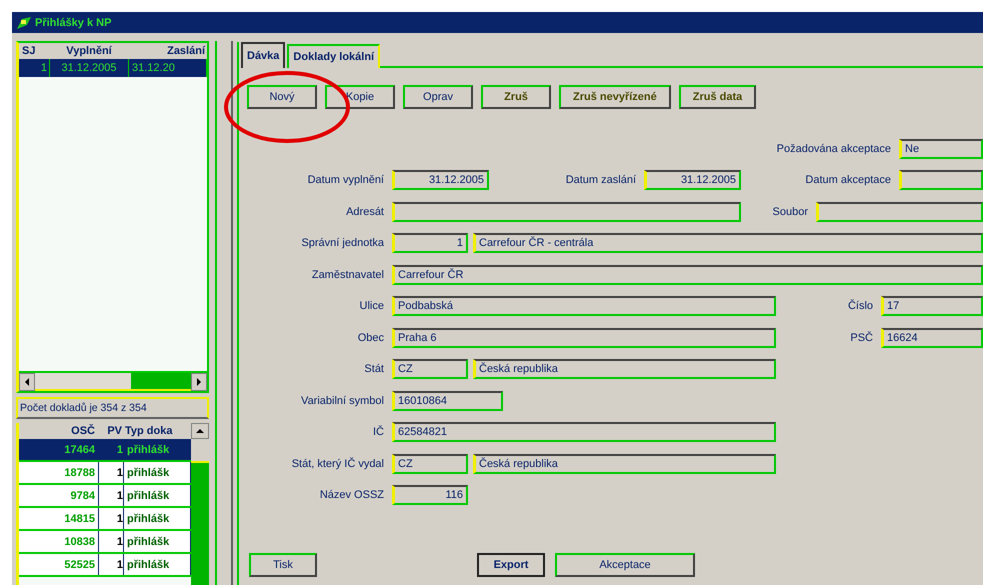 The height and width of the screenshot is (585, 983). Describe the element at coordinates (263, 55) in the screenshot. I see `tab: Dávka` at that location.